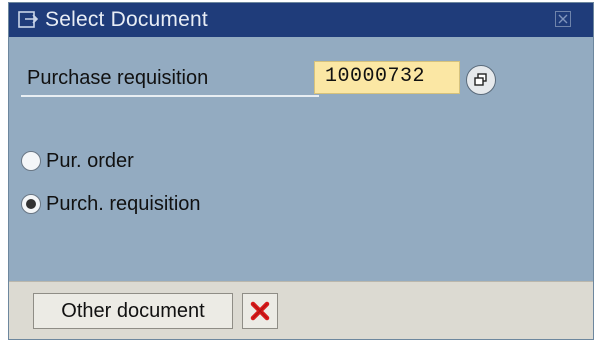 The height and width of the screenshot is (346, 603). I want to click on radio-dot, so click(31, 204).